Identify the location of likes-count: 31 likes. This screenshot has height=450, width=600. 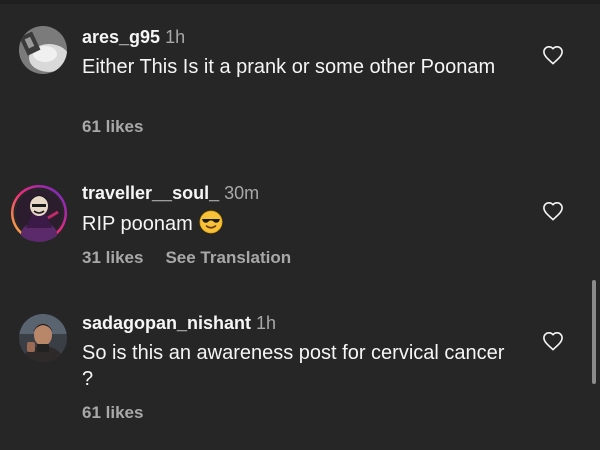
(112, 257).